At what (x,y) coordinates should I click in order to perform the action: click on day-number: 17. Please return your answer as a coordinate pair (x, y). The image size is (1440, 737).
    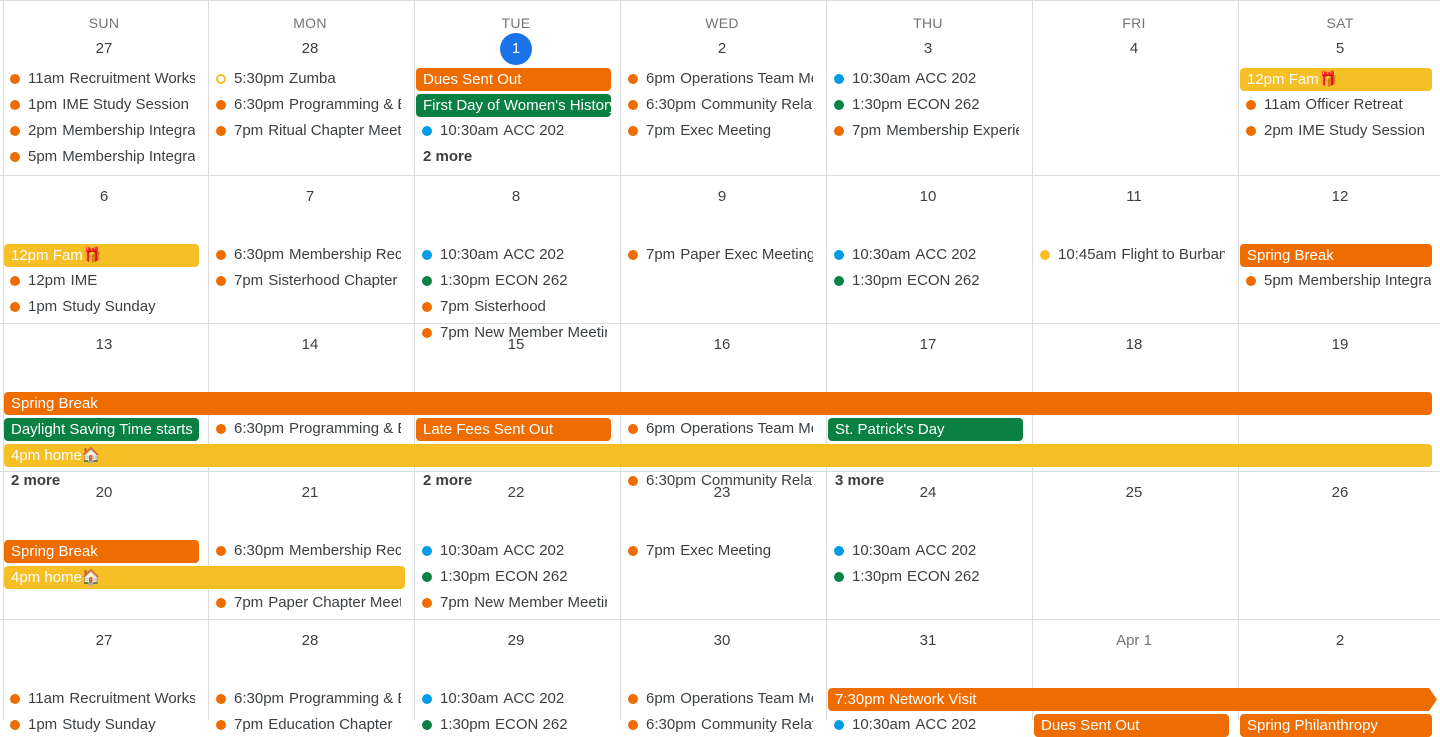
    Looking at the image, I should click on (928, 344).